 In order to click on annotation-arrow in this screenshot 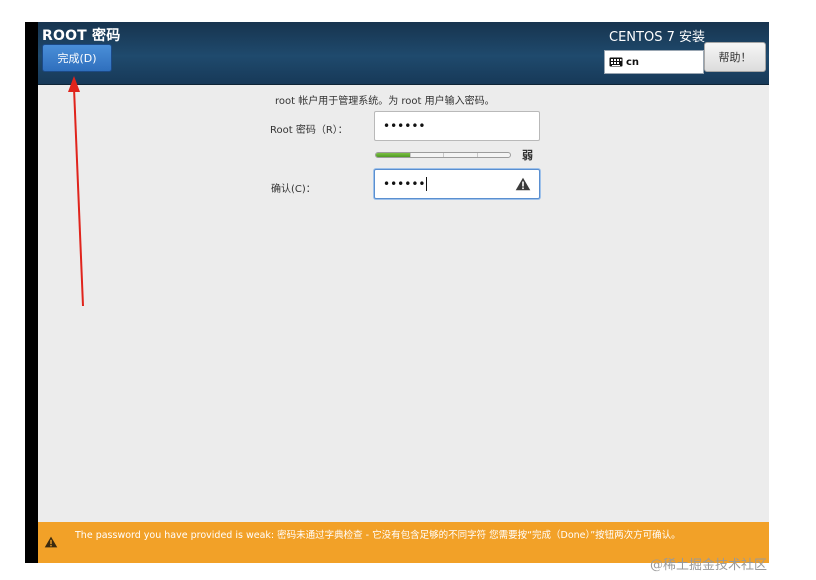, I will do `click(76, 191)`.